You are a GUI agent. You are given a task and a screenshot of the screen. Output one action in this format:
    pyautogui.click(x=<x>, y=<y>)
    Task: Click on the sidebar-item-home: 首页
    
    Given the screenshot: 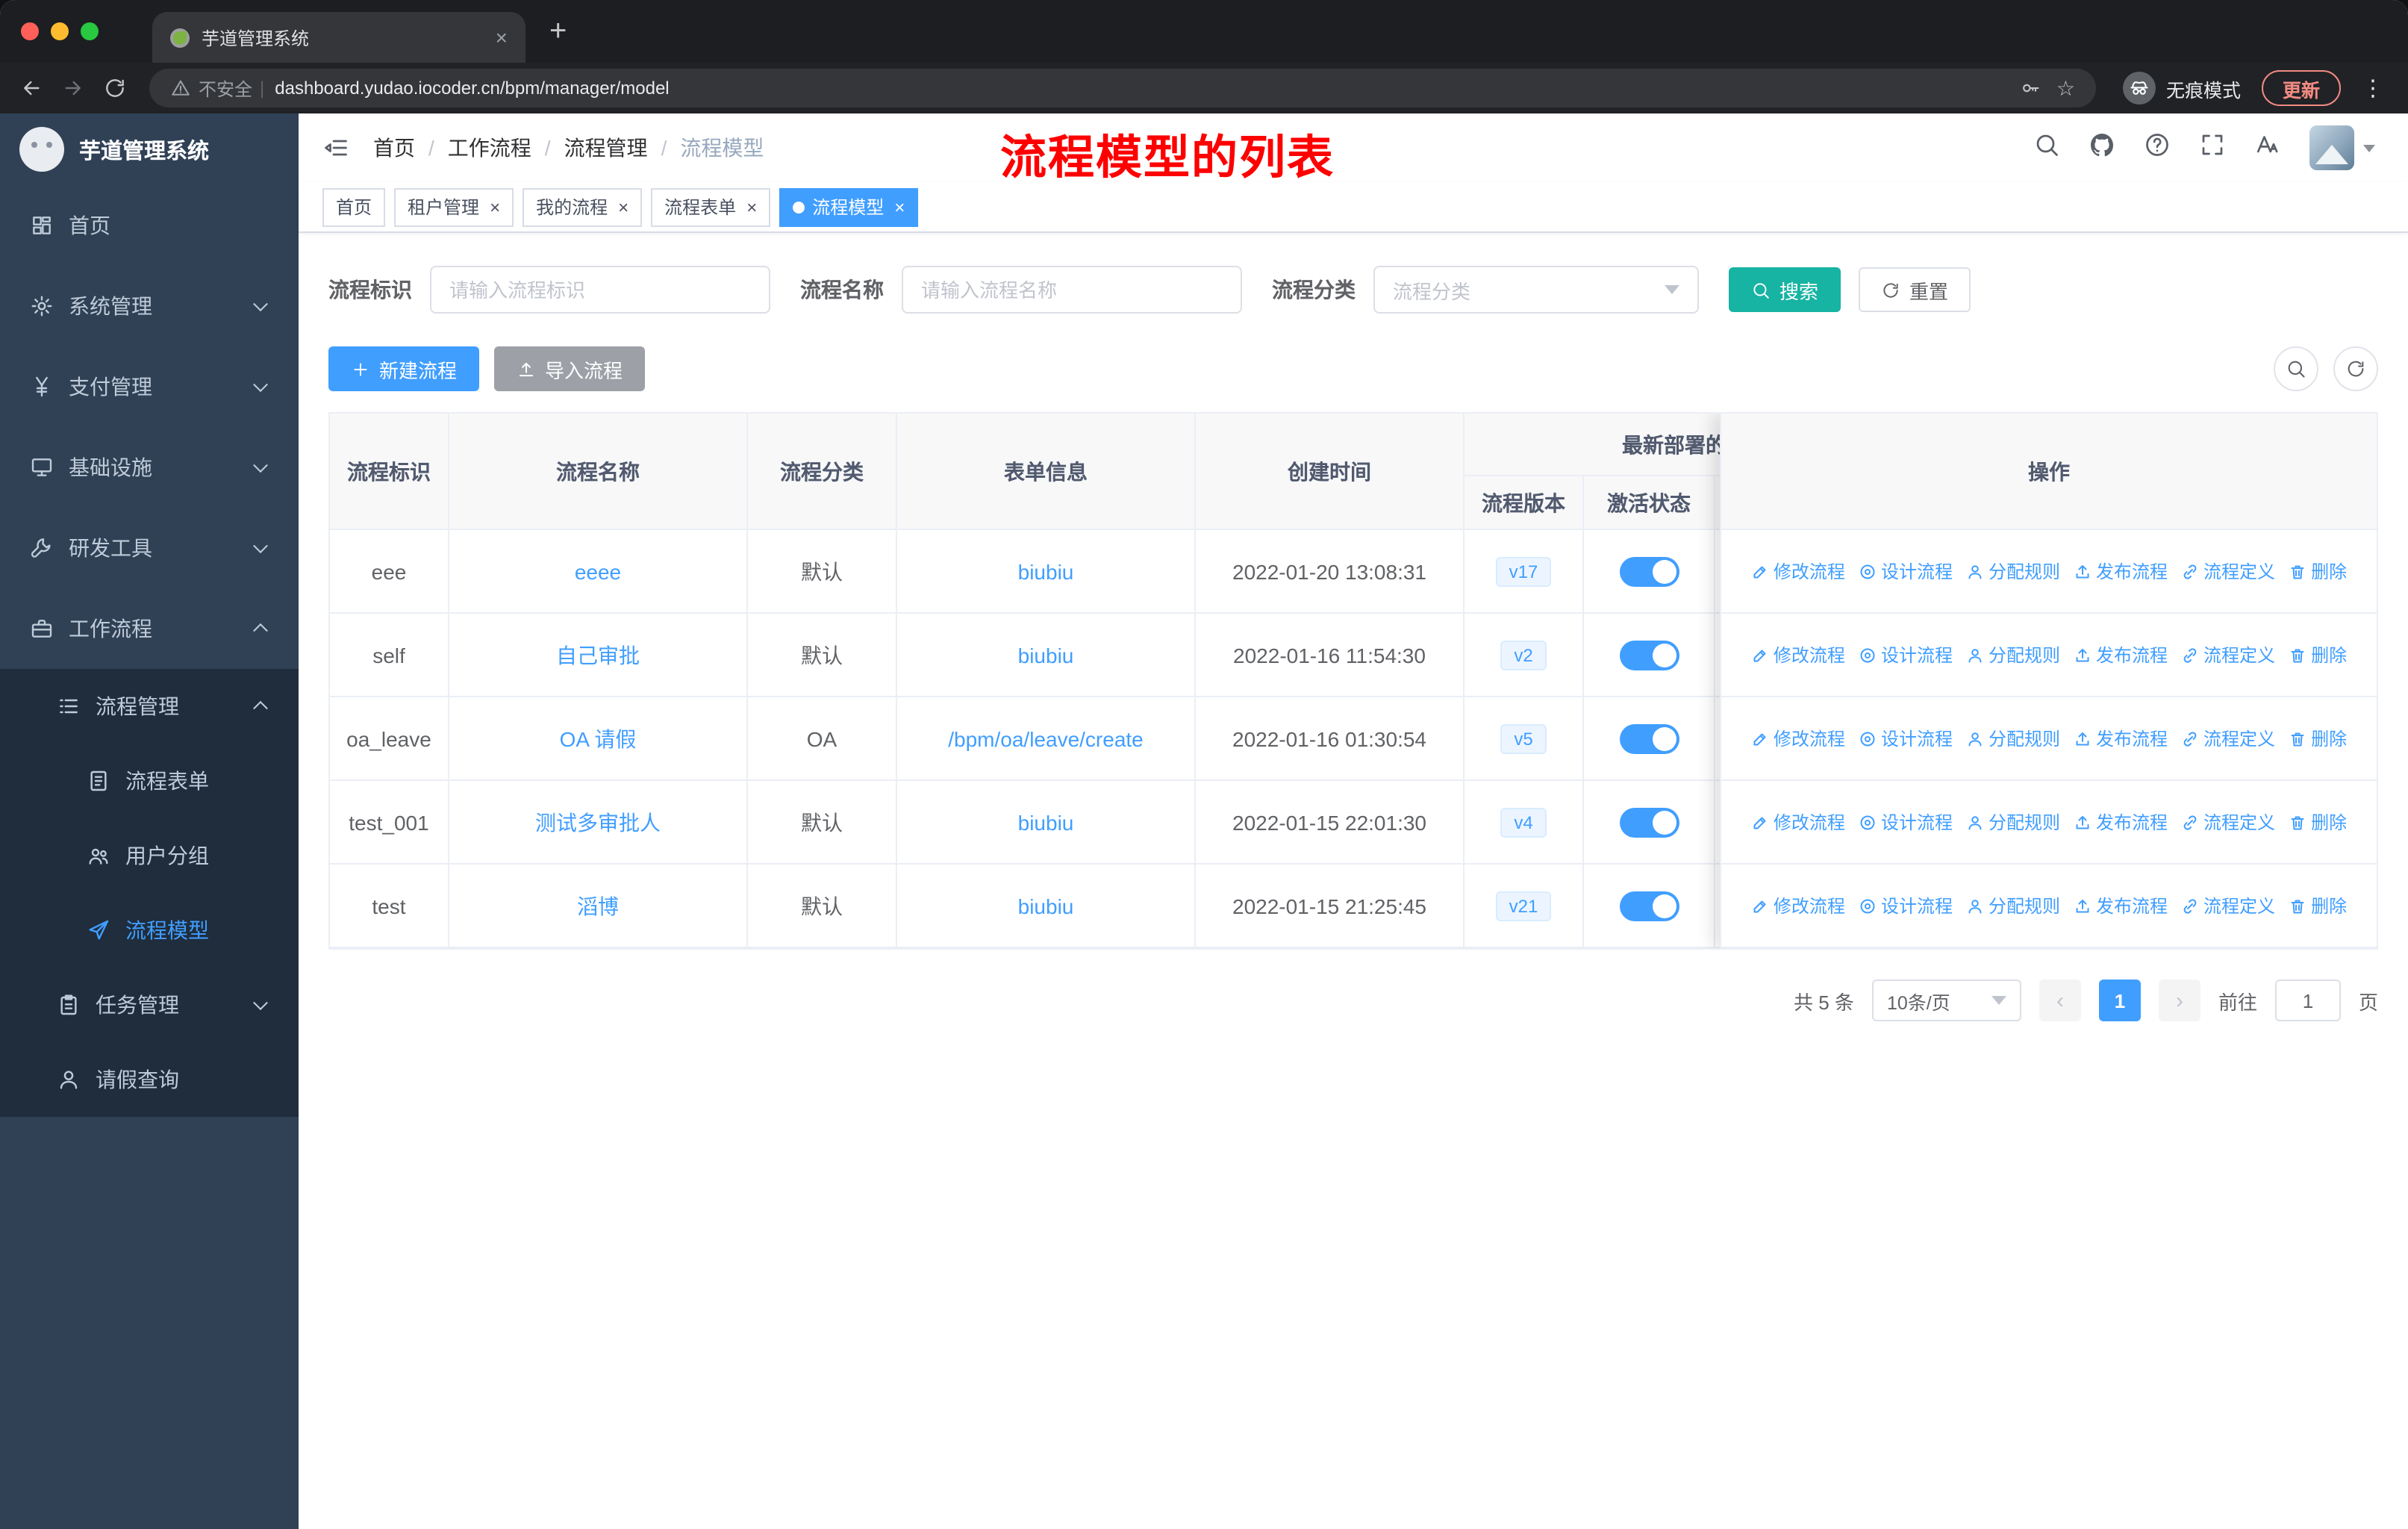 What is the action you would take?
    pyautogui.click(x=149, y=225)
    